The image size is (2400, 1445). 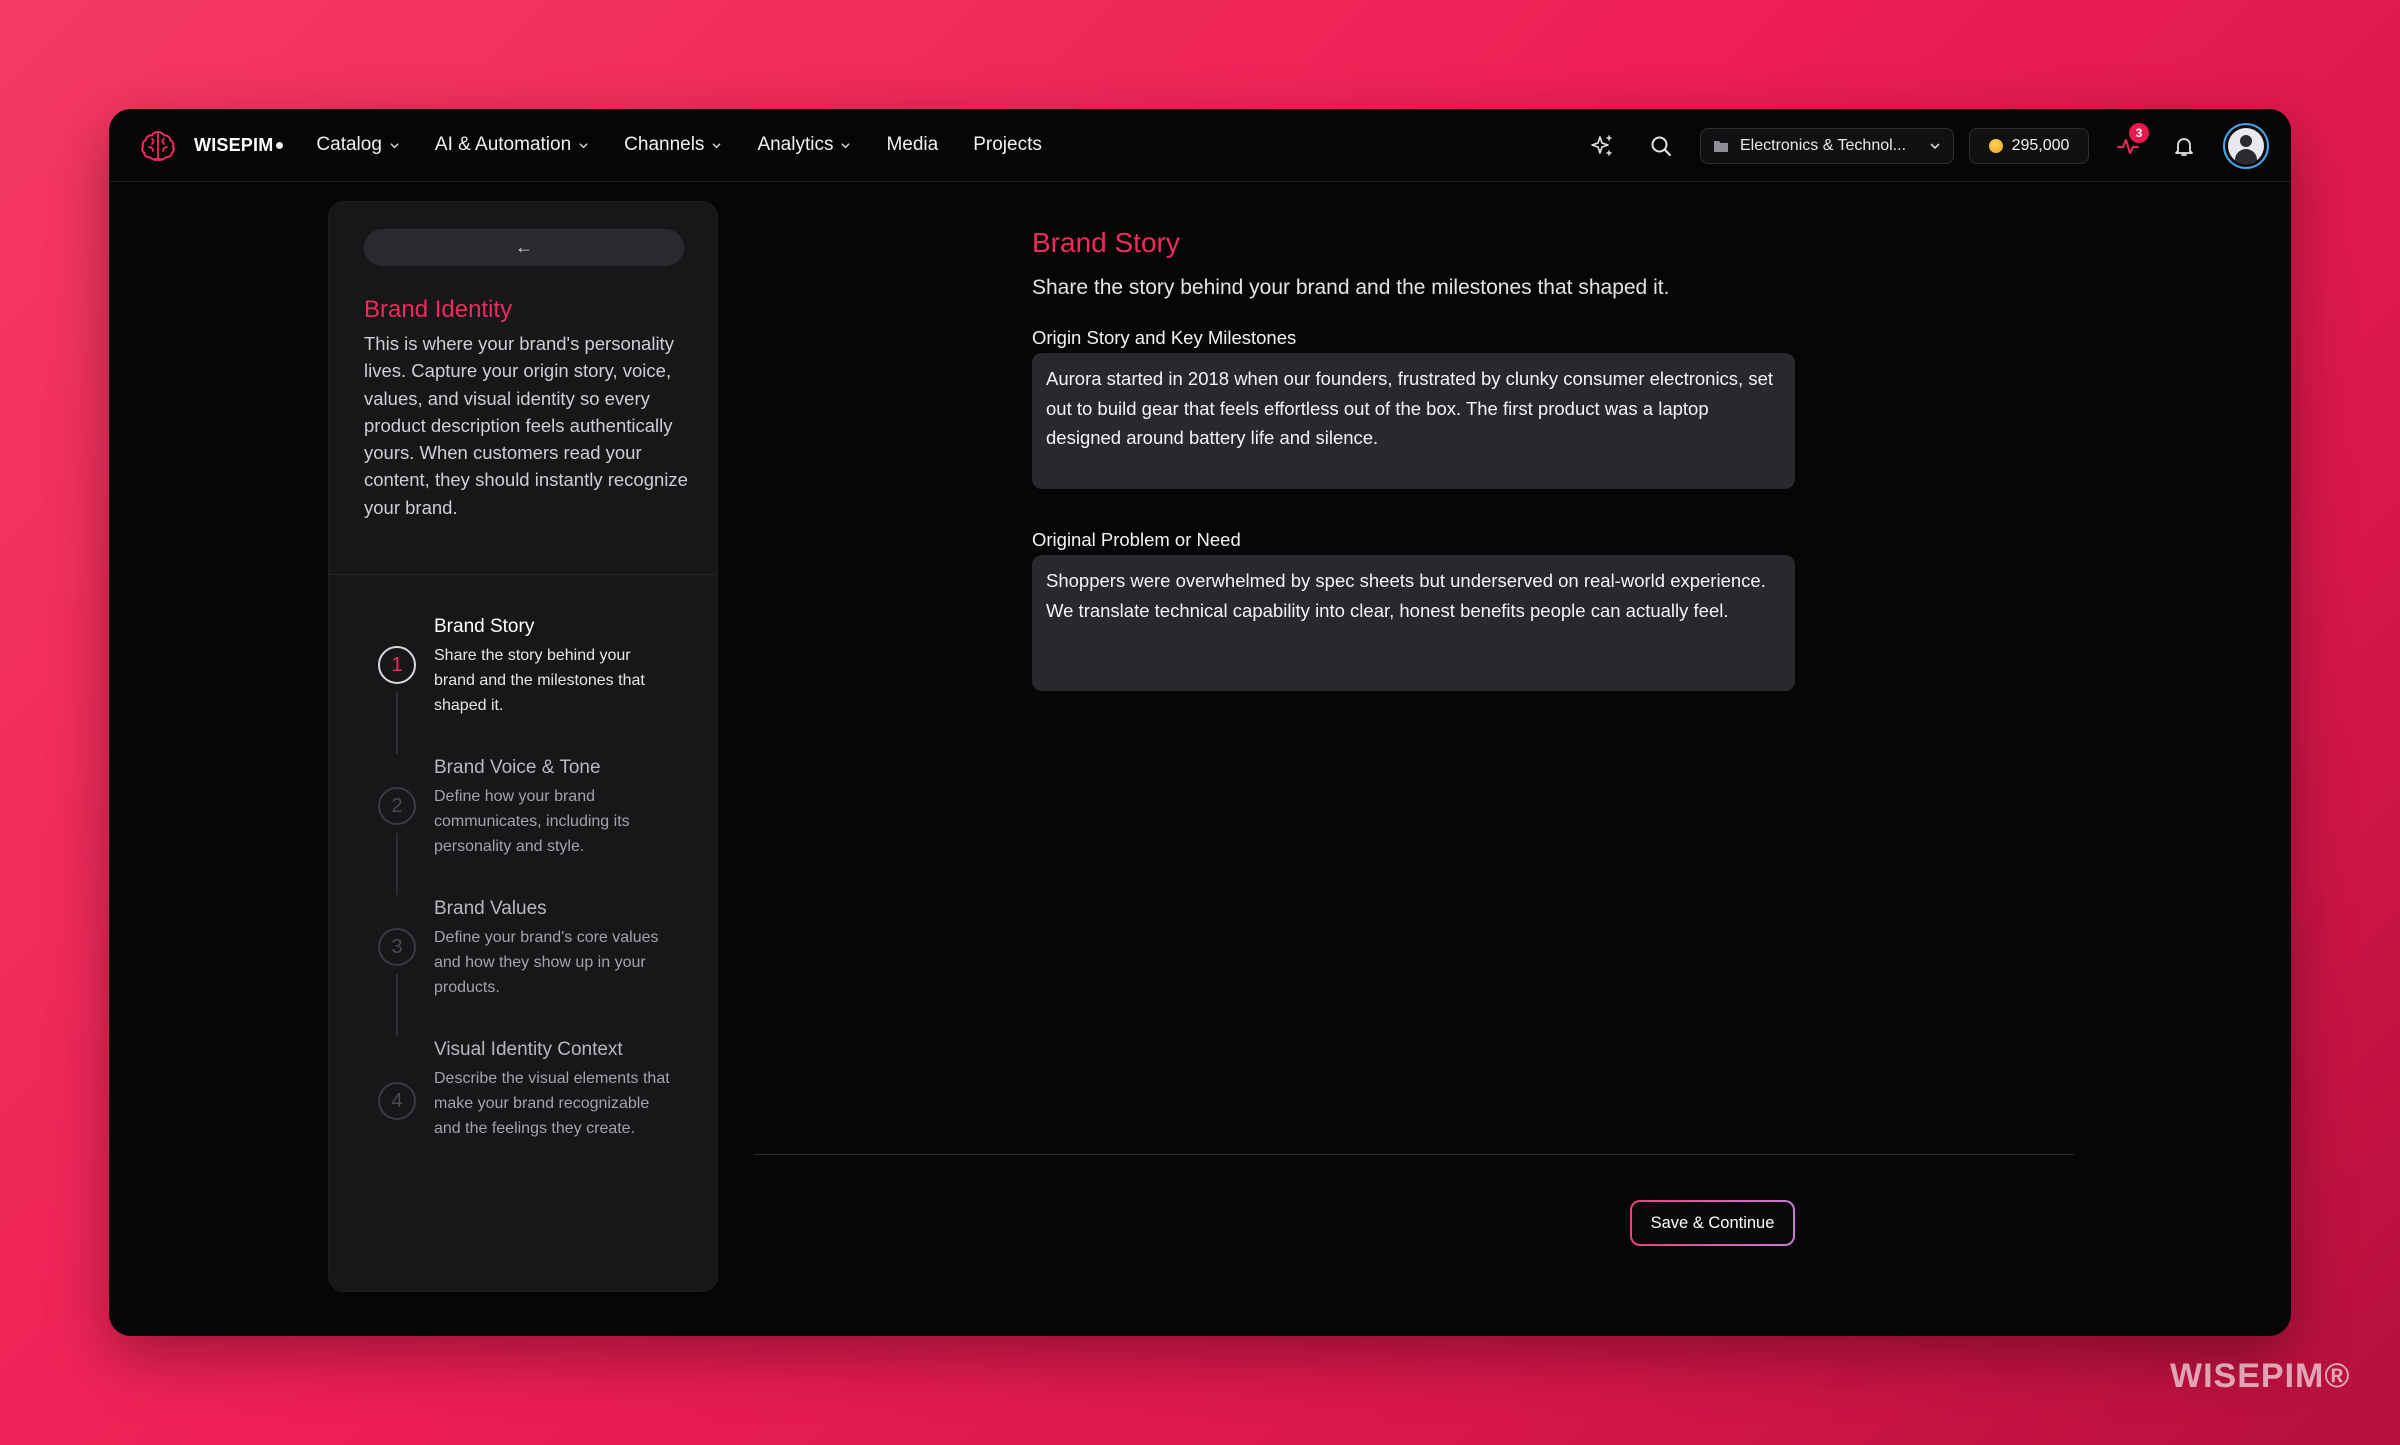 What do you see at coordinates (2260, 1376) in the screenshot?
I see `brand-watermark: WISEPIM®` at bounding box center [2260, 1376].